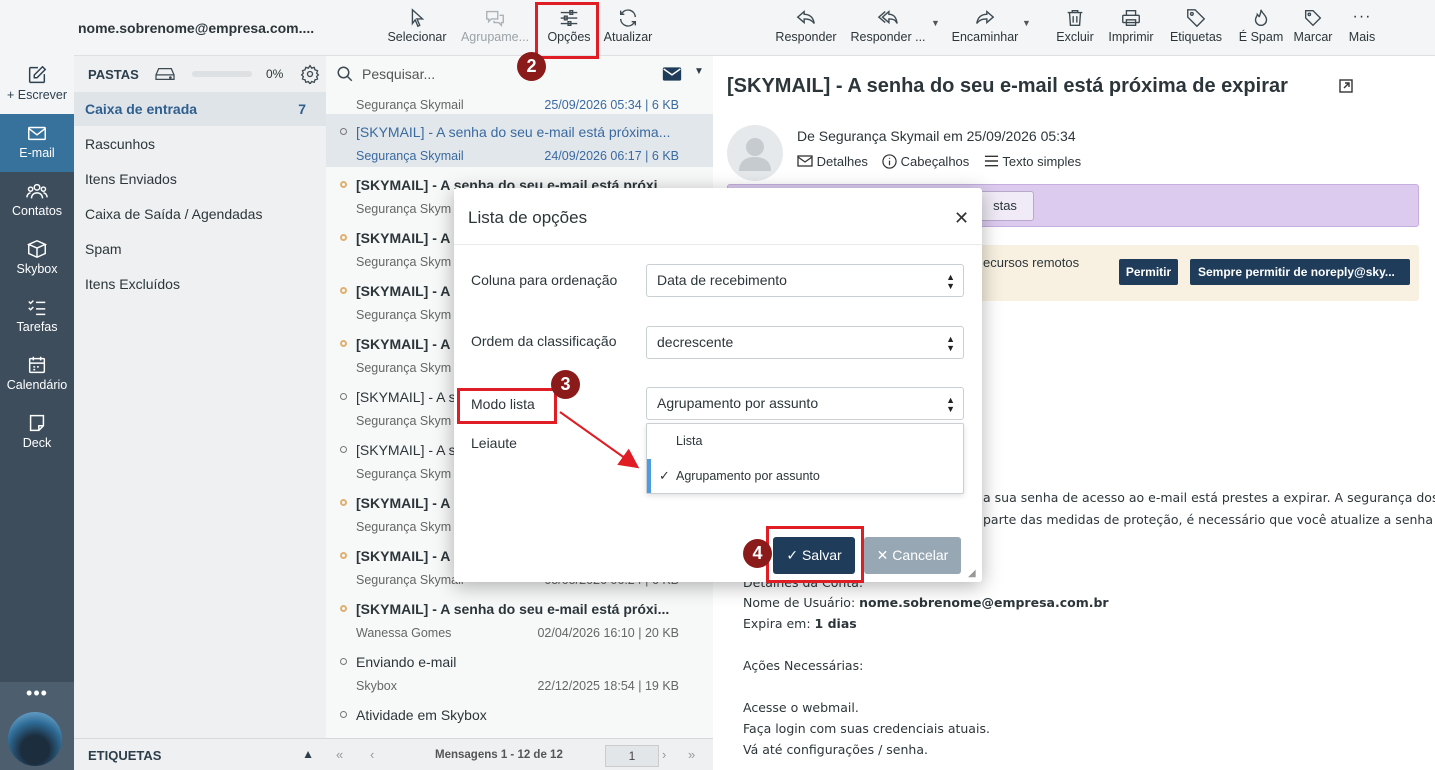 The width and height of the screenshot is (1435, 770). Describe the element at coordinates (37, 192) in the screenshot. I see `people-icon` at that location.